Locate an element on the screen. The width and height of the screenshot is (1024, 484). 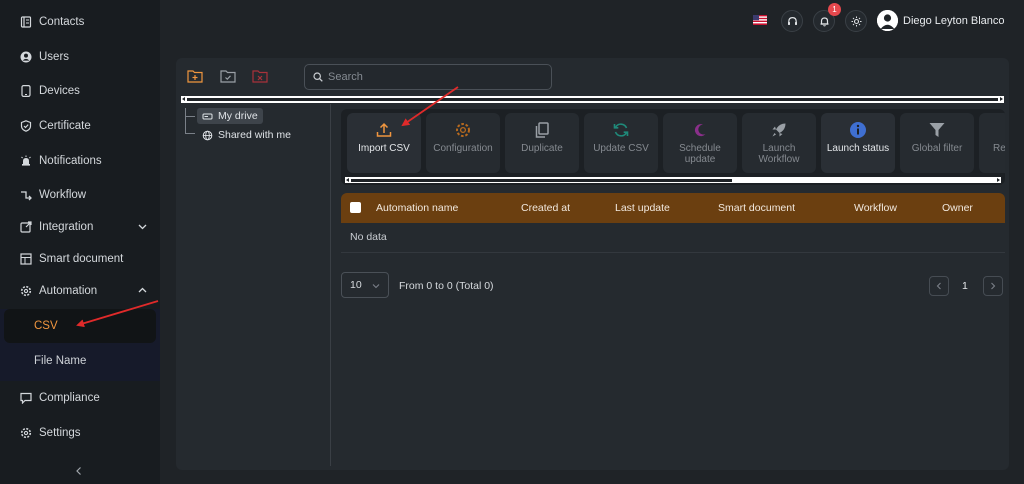
sidebar-item-devices: Devices is located at coordinates (80, 91).